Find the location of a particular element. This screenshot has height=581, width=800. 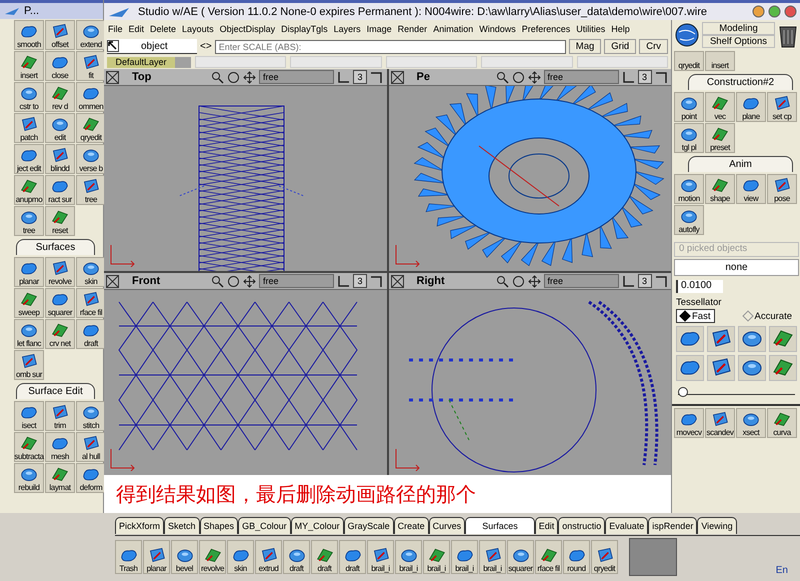

menu-item: Render is located at coordinates (413, 29).